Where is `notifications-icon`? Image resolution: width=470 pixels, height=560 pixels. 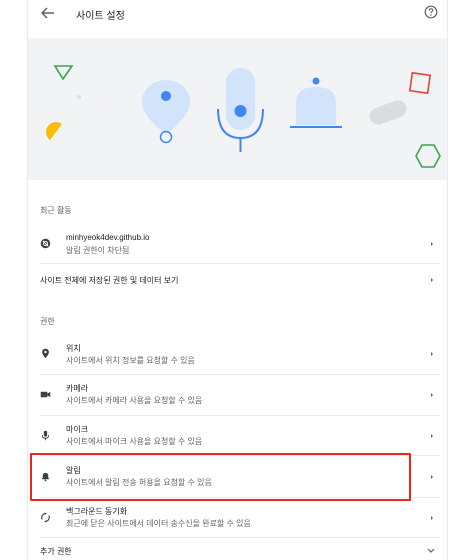 notifications-icon is located at coordinates (45, 477).